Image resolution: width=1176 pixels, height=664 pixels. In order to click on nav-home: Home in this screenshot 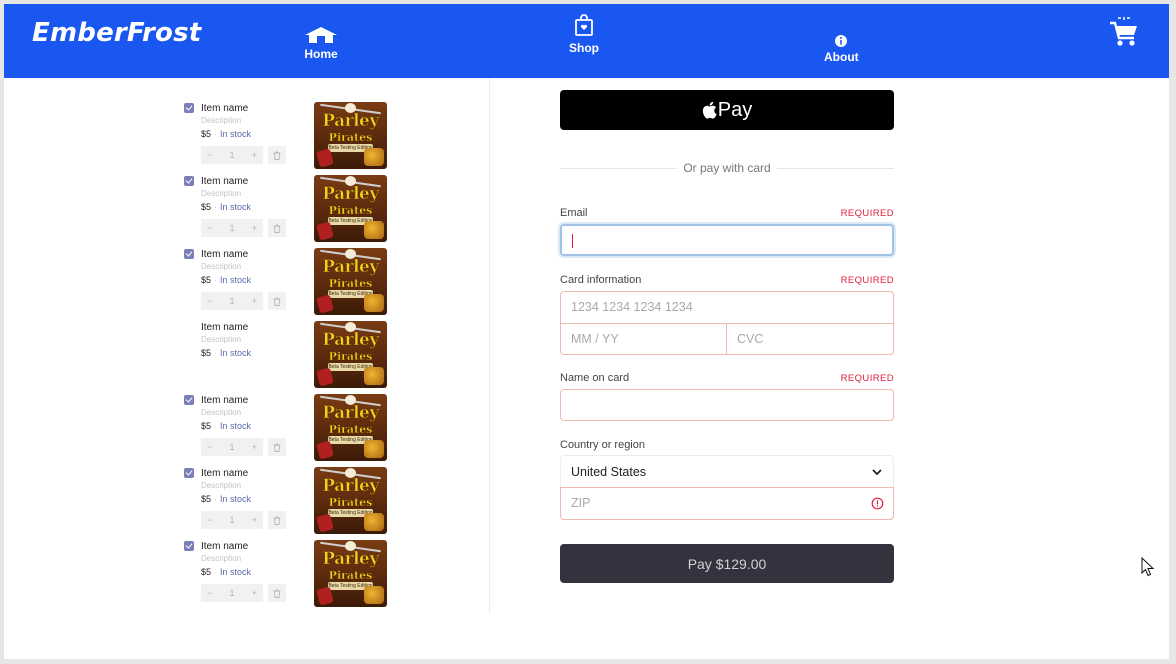, I will do `click(321, 43)`.